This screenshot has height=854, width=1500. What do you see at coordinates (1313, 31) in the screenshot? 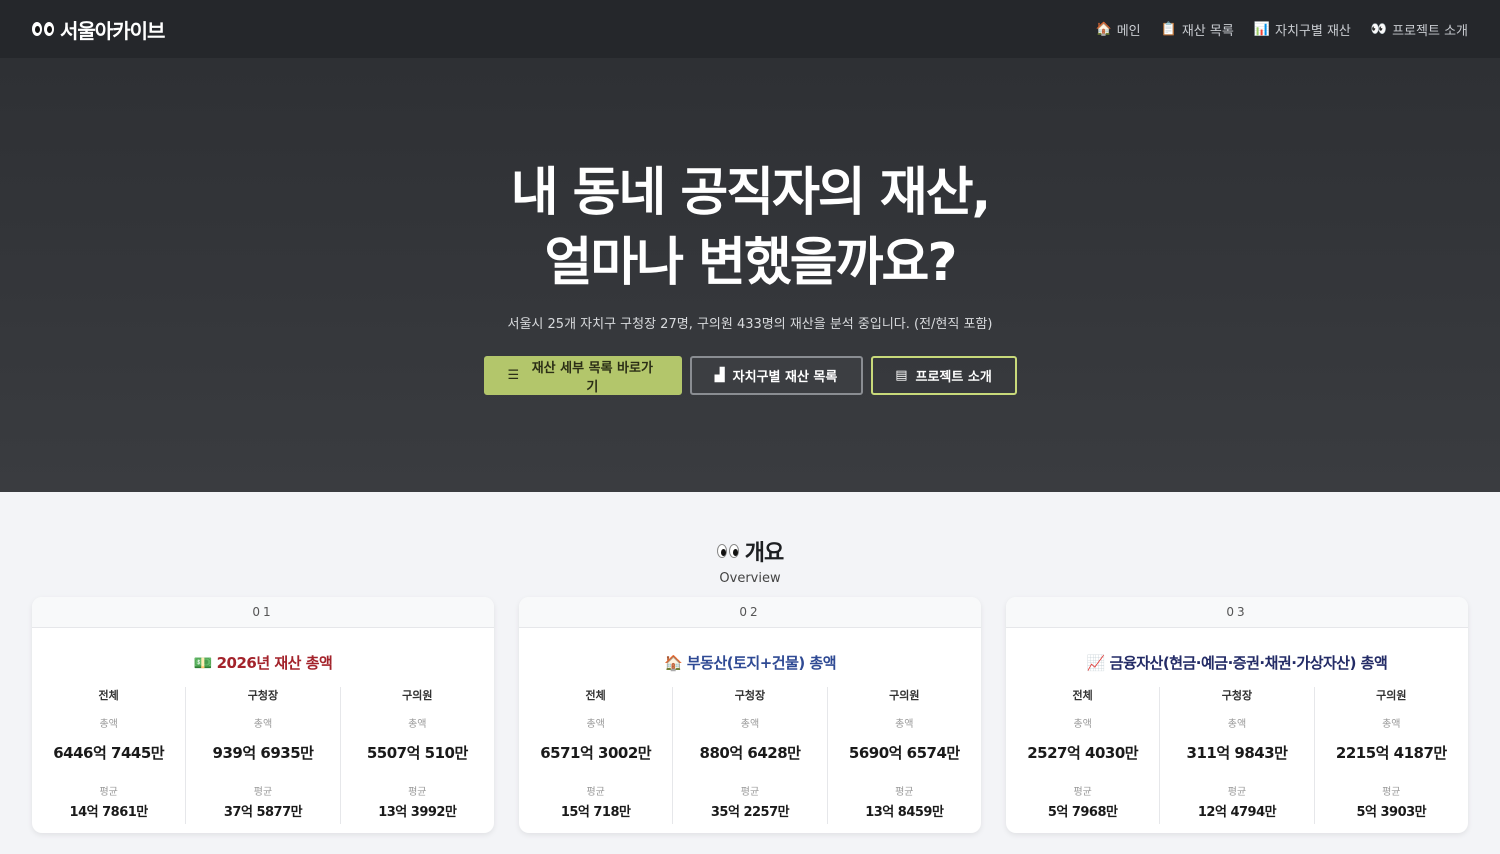
I see `nav-link-label: 자치구별 재산` at bounding box center [1313, 31].